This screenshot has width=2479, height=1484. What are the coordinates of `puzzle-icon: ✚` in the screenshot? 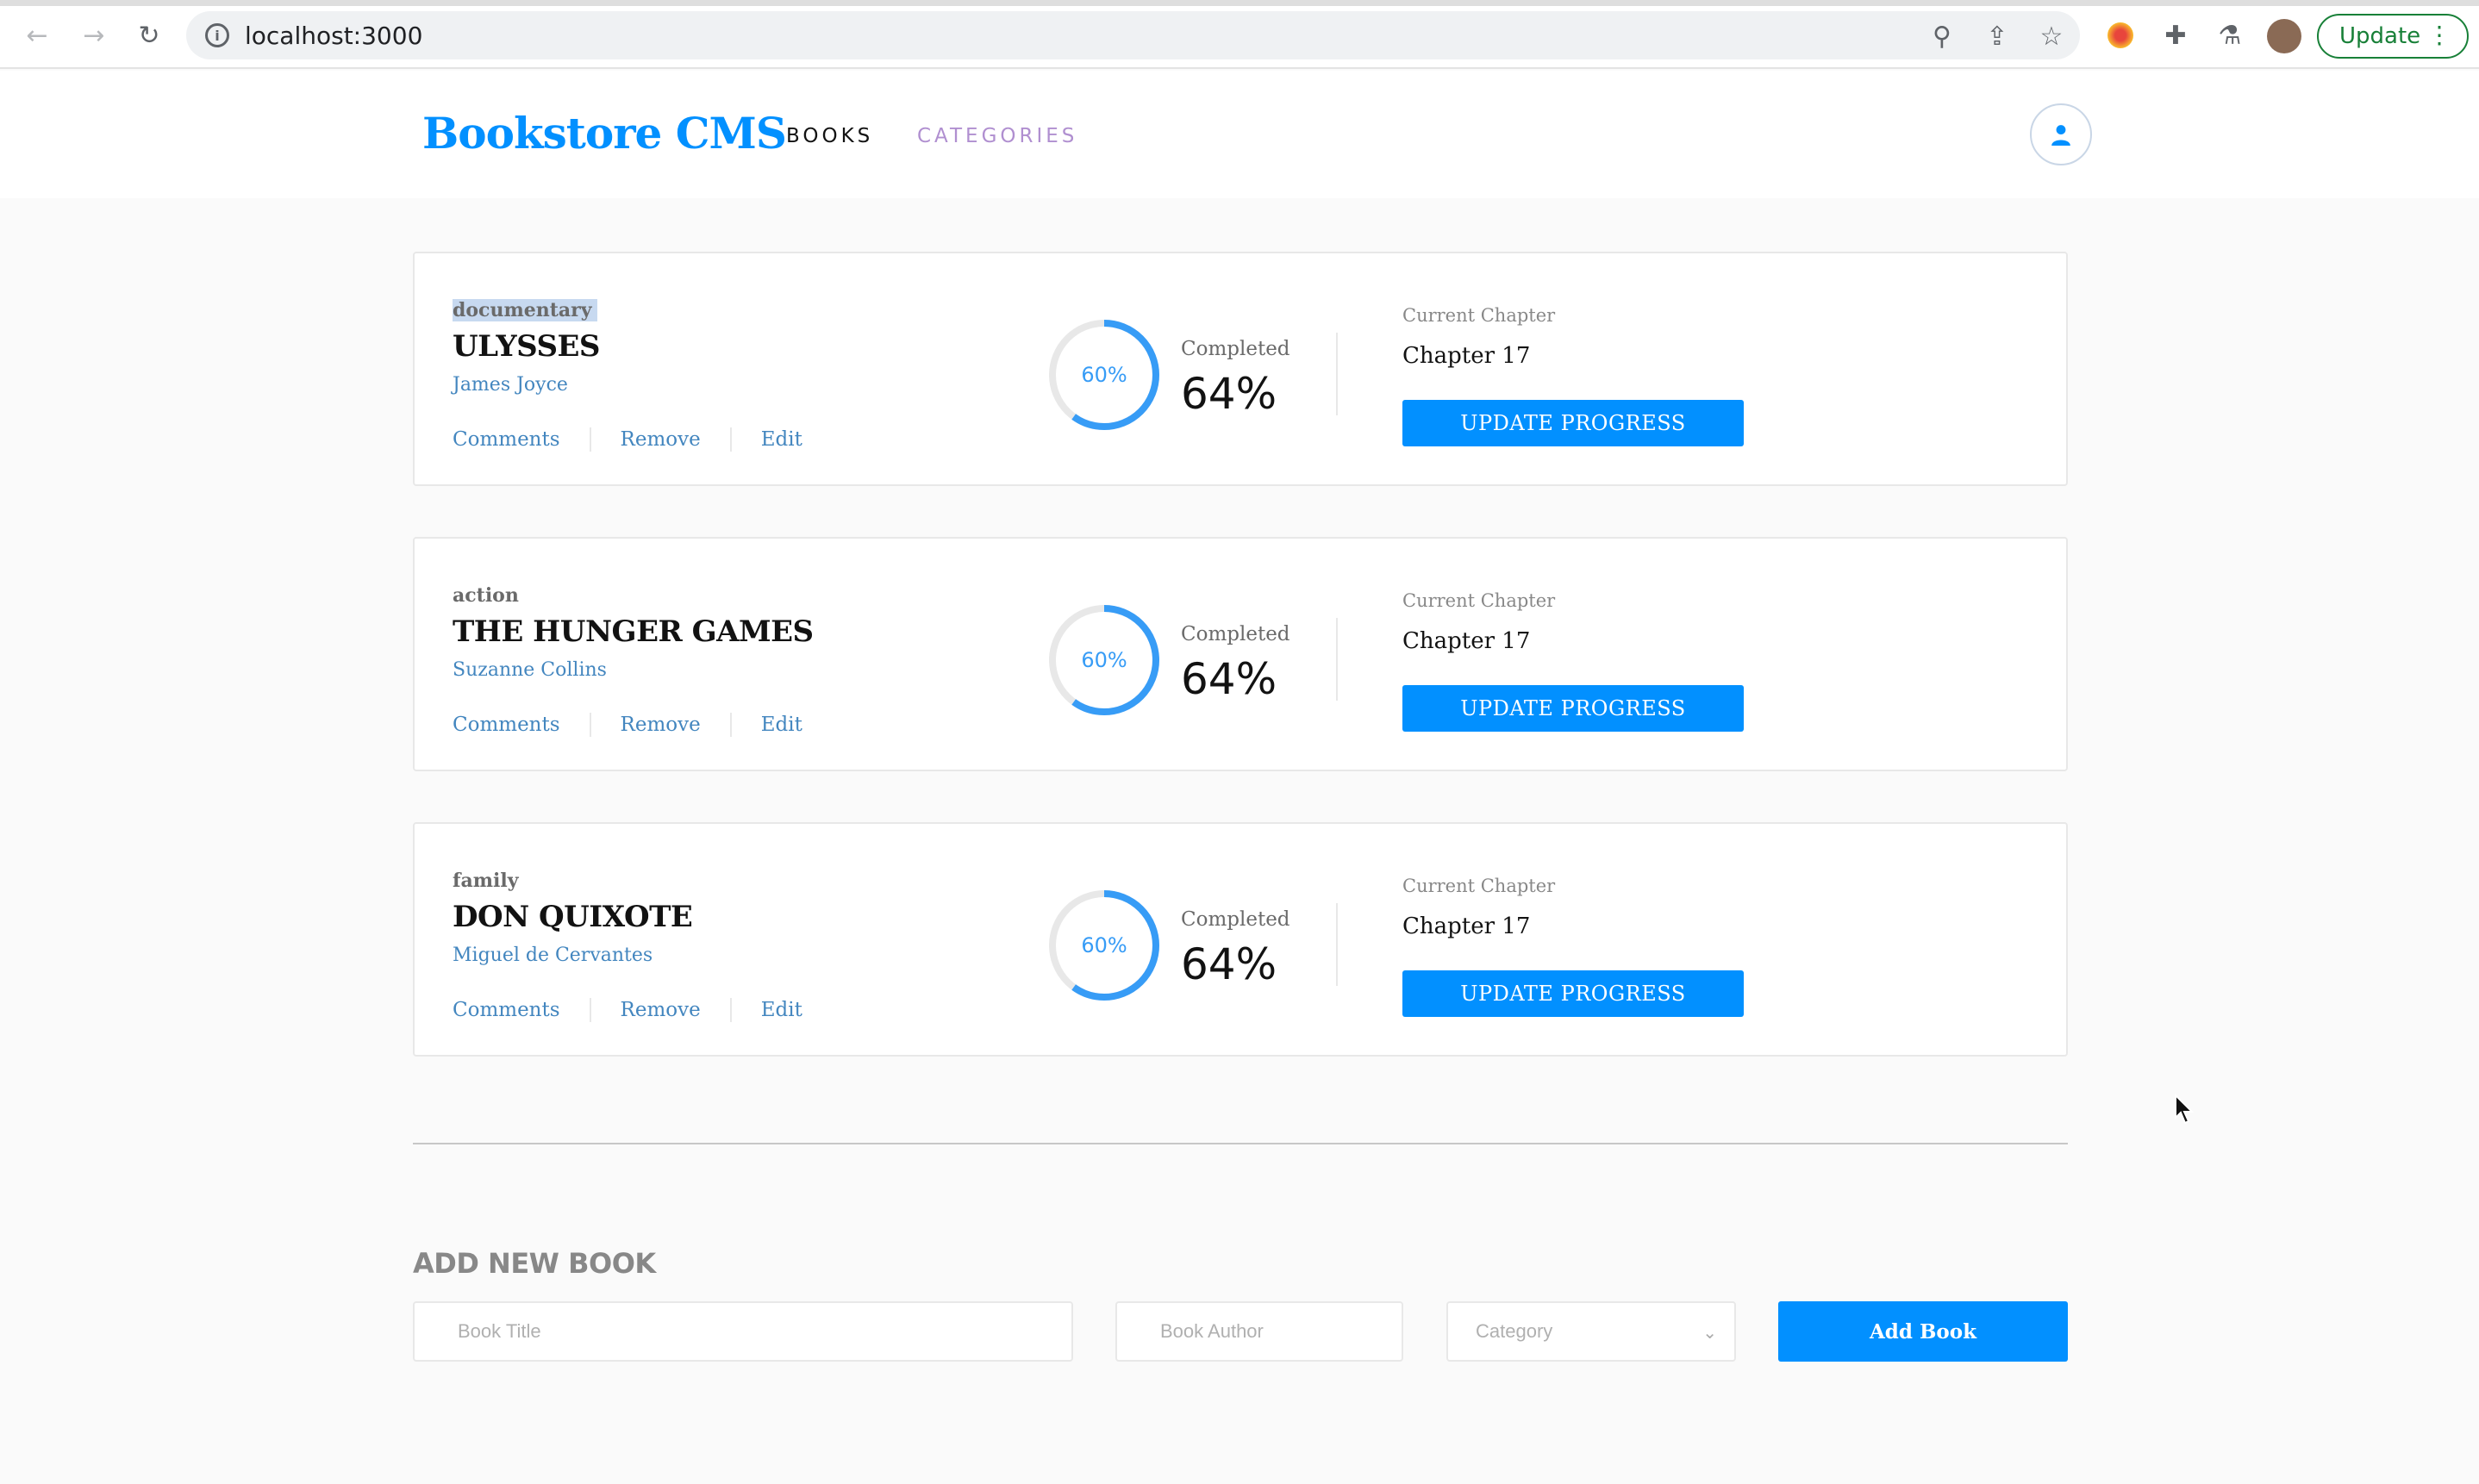 It's located at (2175, 35).